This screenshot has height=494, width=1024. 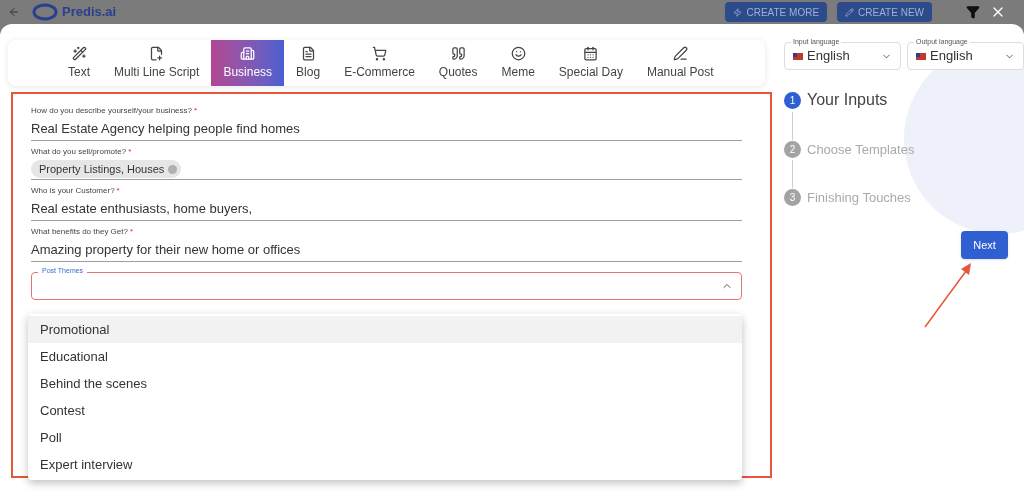 What do you see at coordinates (379, 63) in the screenshot?
I see `category-tab: E-Commerce` at bounding box center [379, 63].